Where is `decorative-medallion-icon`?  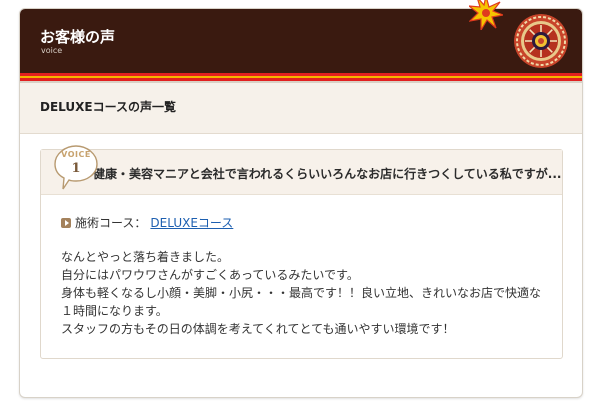 decorative-medallion-icon is located at coordinates (541, 41).